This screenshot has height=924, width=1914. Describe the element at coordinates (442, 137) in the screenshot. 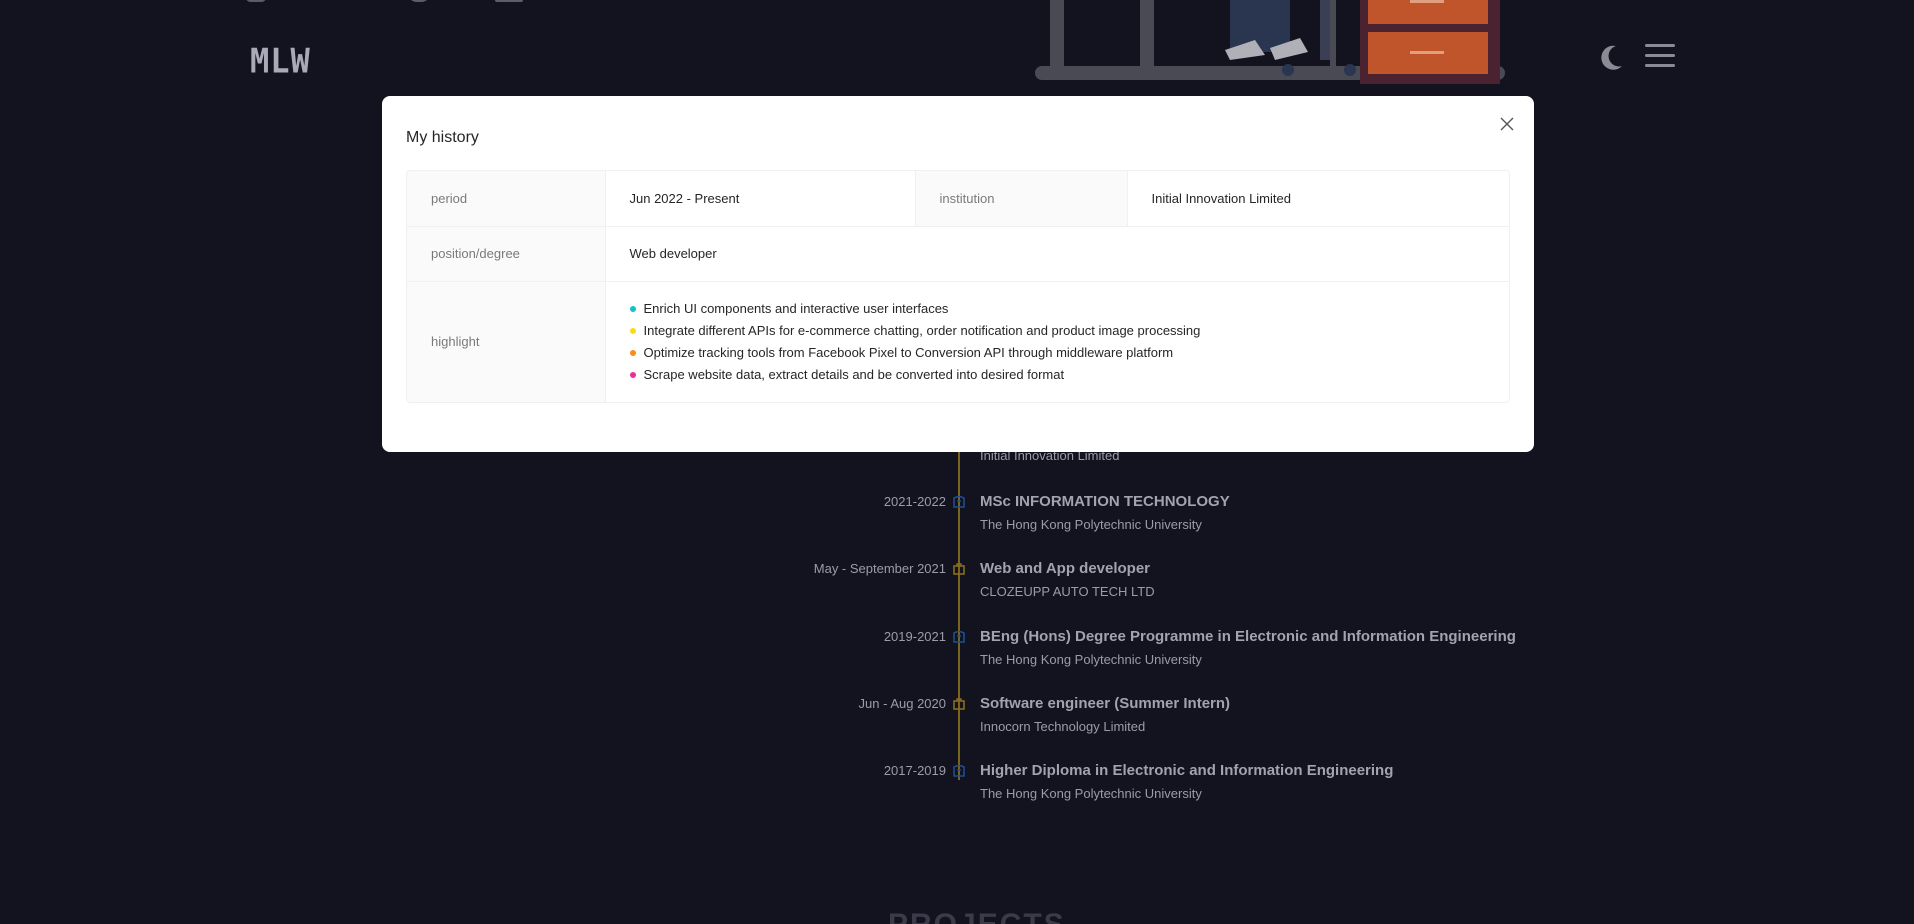

I see `modal-title: My history` at that location.